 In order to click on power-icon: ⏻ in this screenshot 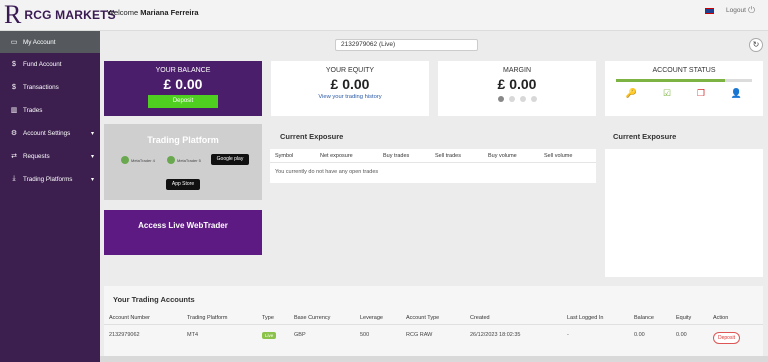, I will do `click(751, 10)`.